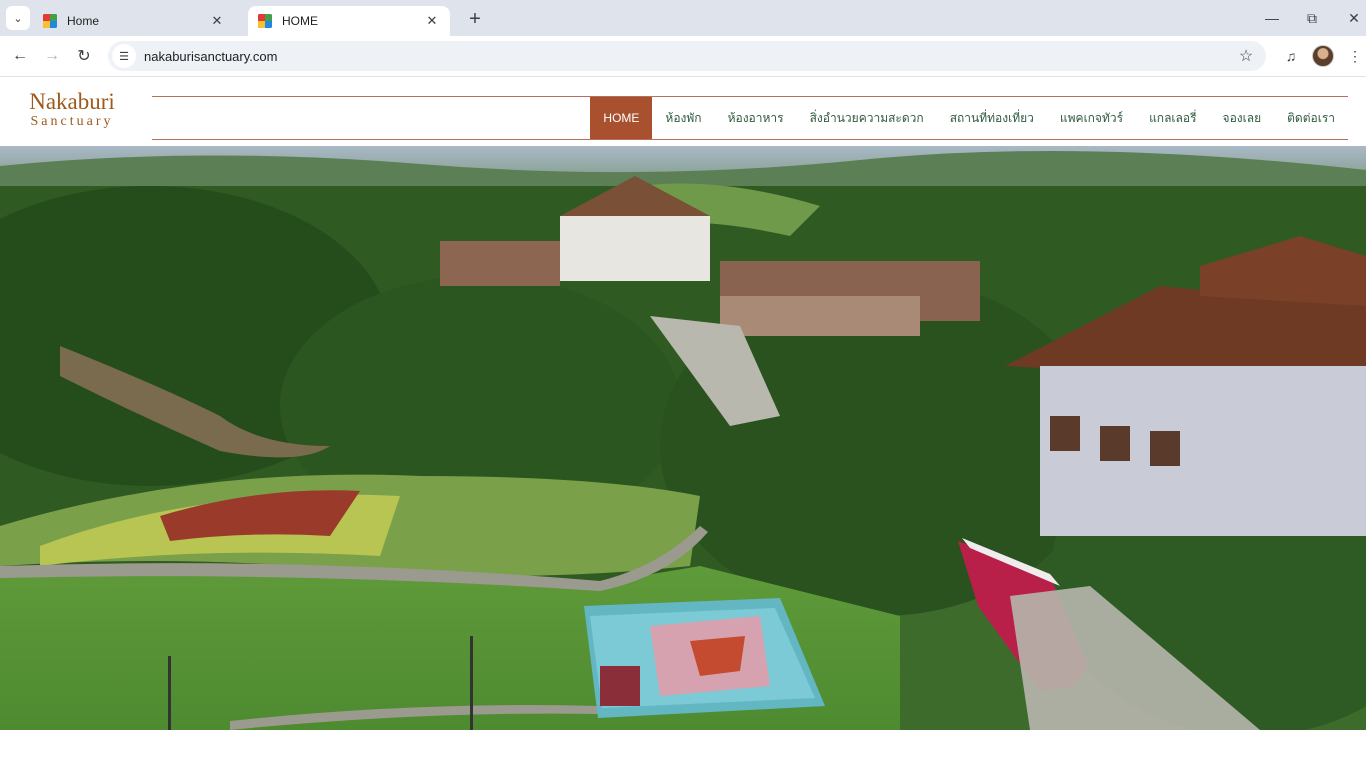 This screenshot has width=1366, height=768. Describe the element at coordinates (683, 118) in the screenshot. I see `nav-item-rooms: ห้องพัก` at that location.